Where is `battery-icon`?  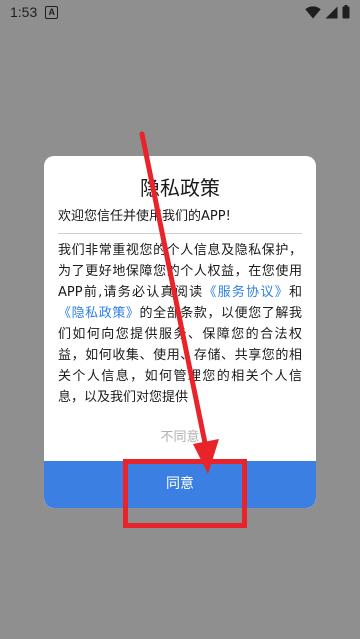 battery-icon is located at coordinates (346, 12).